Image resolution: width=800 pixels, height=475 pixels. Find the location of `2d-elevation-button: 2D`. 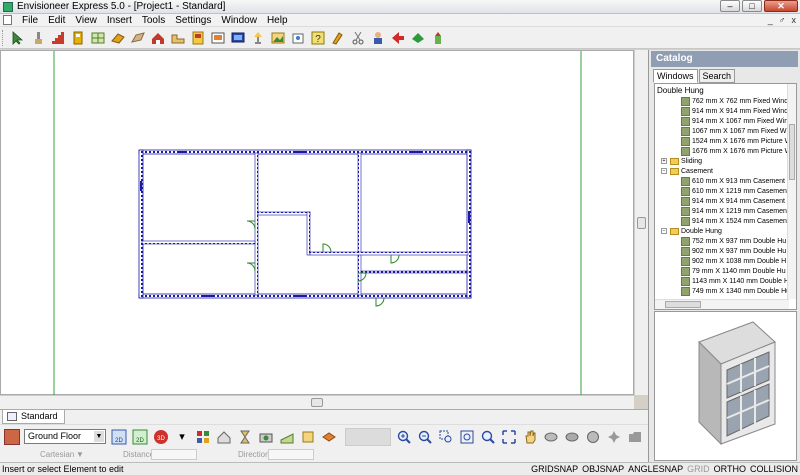

2d-elevation-button: 2D is located at coordinates (140, 437).